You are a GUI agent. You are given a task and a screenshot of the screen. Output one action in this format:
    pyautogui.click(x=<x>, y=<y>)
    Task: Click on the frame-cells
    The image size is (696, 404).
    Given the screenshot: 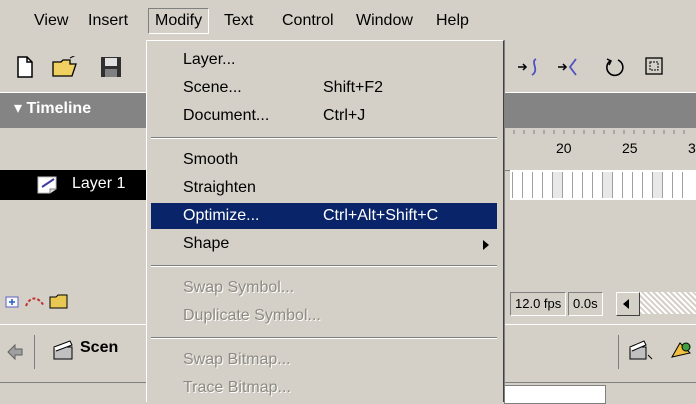 What is the action you would take?
    pyautogui.click(x=603, y=185)
    